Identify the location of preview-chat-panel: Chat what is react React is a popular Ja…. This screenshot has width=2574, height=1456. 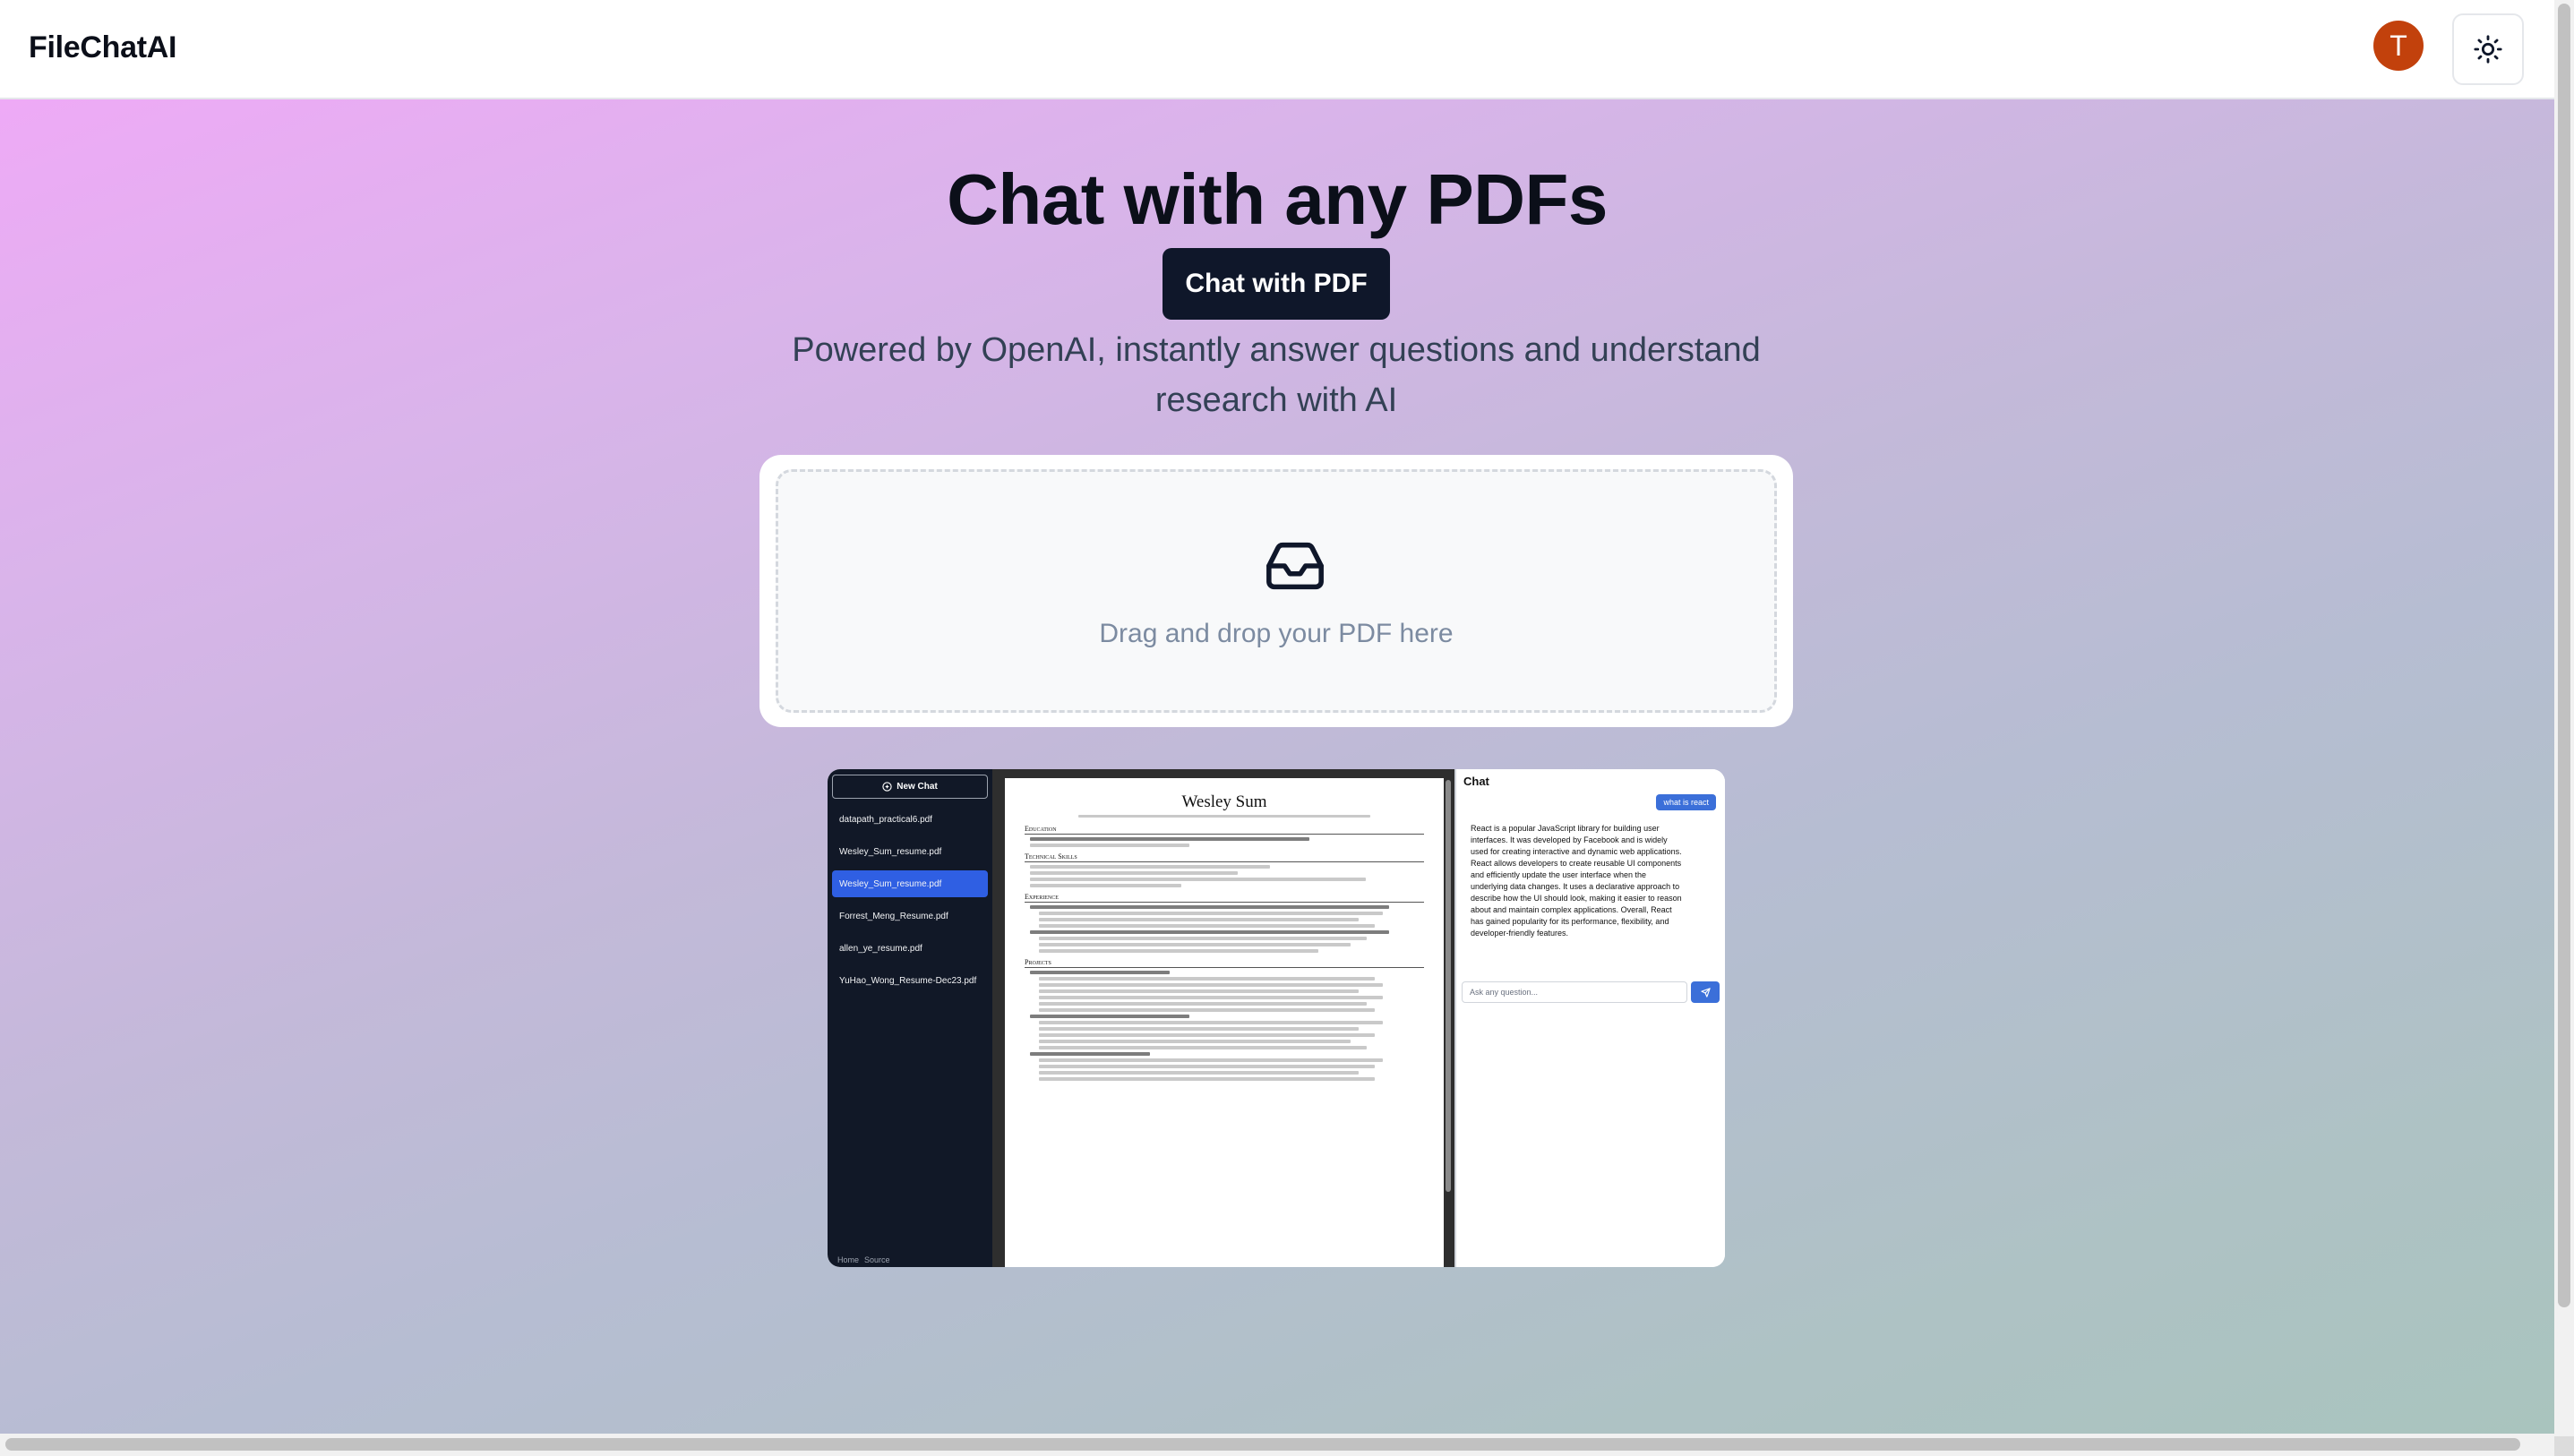
(1589, 1018).